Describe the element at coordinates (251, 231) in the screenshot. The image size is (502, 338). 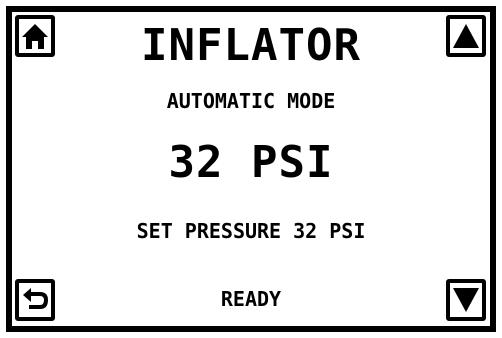
I see `set-pressure-label: SET PRESSURE 32 PSI` at that location.